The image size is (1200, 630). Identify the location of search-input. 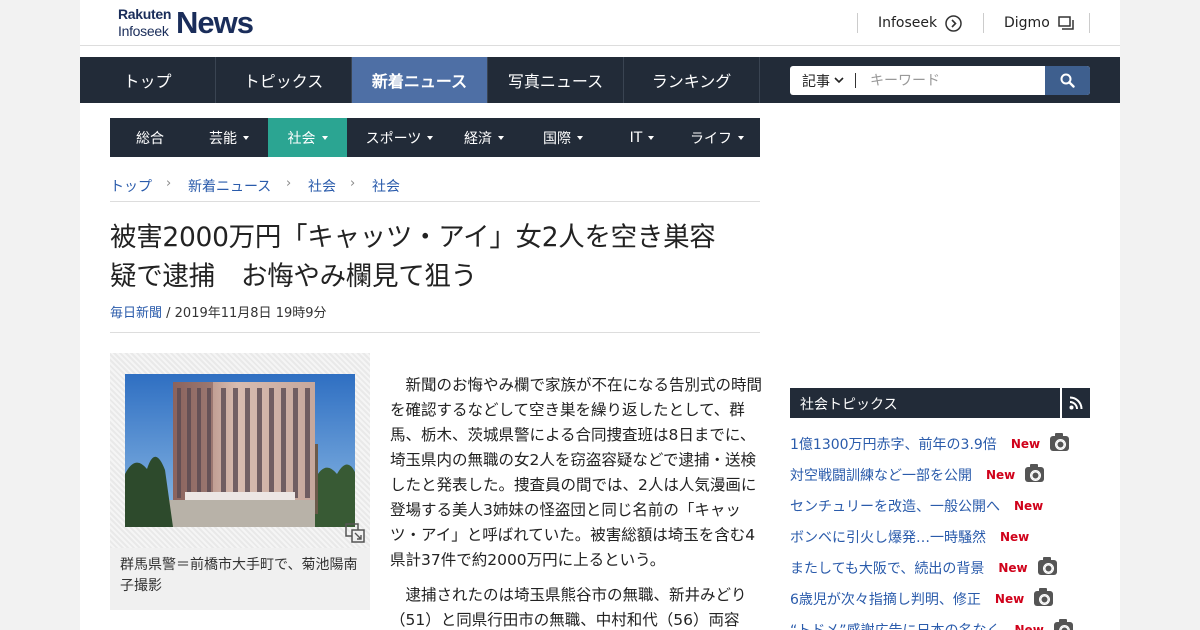
(950, 80).